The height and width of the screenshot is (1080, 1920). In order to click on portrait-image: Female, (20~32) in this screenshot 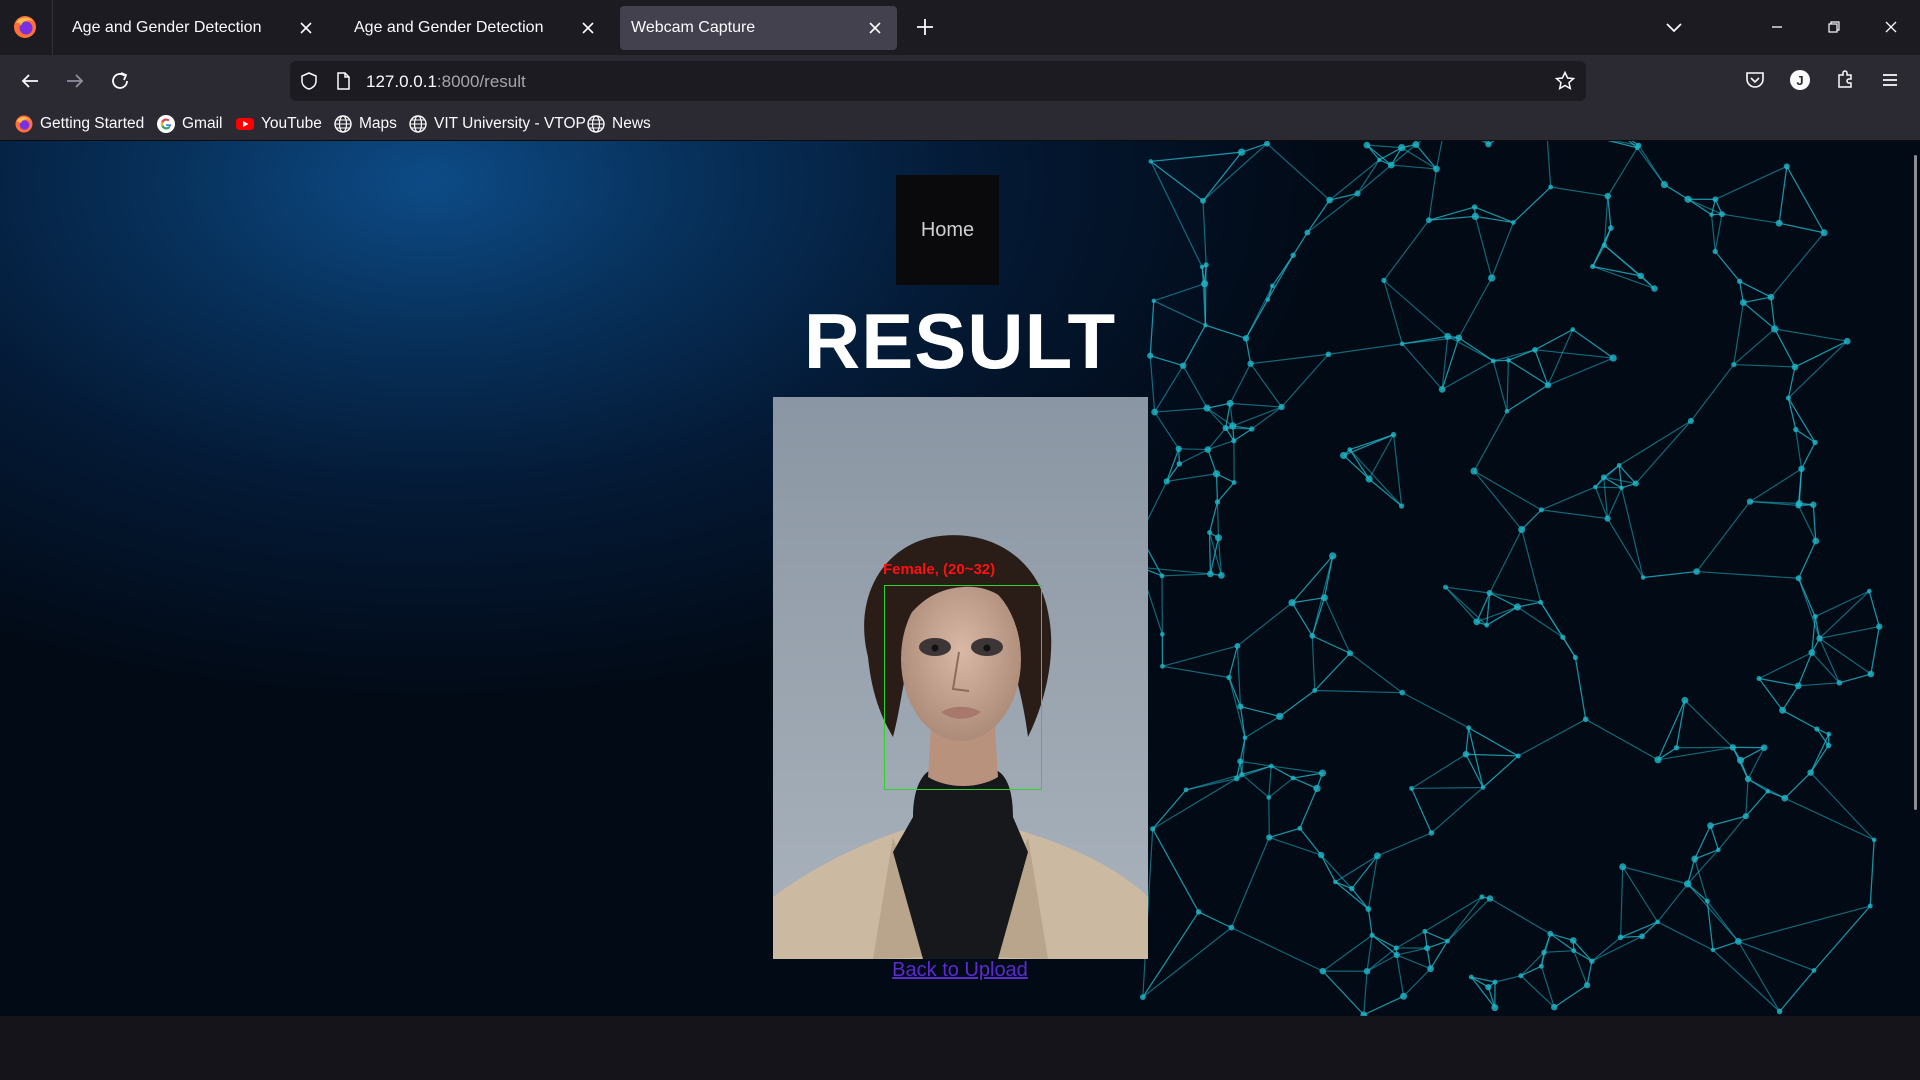, I will do `click(960, 678)`.